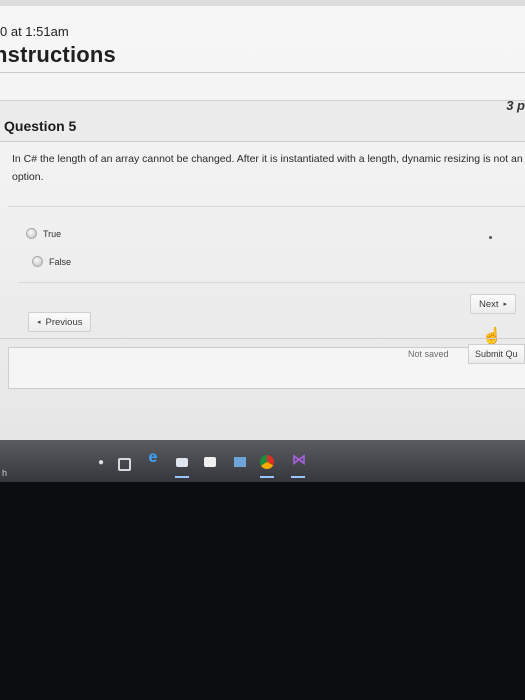 This screenshot has height=700, width=525. What do you see at coordinates (182, 462) in the screenshot?
I see `mail-icon` at bounding box center [182, 462].